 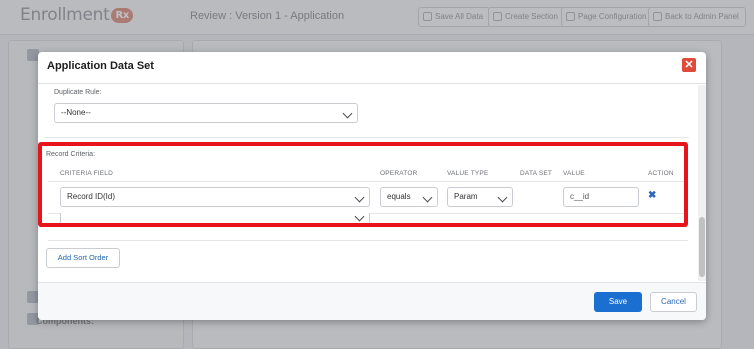 What do you see at coordinates (368, 181) in the screenshot?
I see `table-header-divider` at bounding box center [368, 181].